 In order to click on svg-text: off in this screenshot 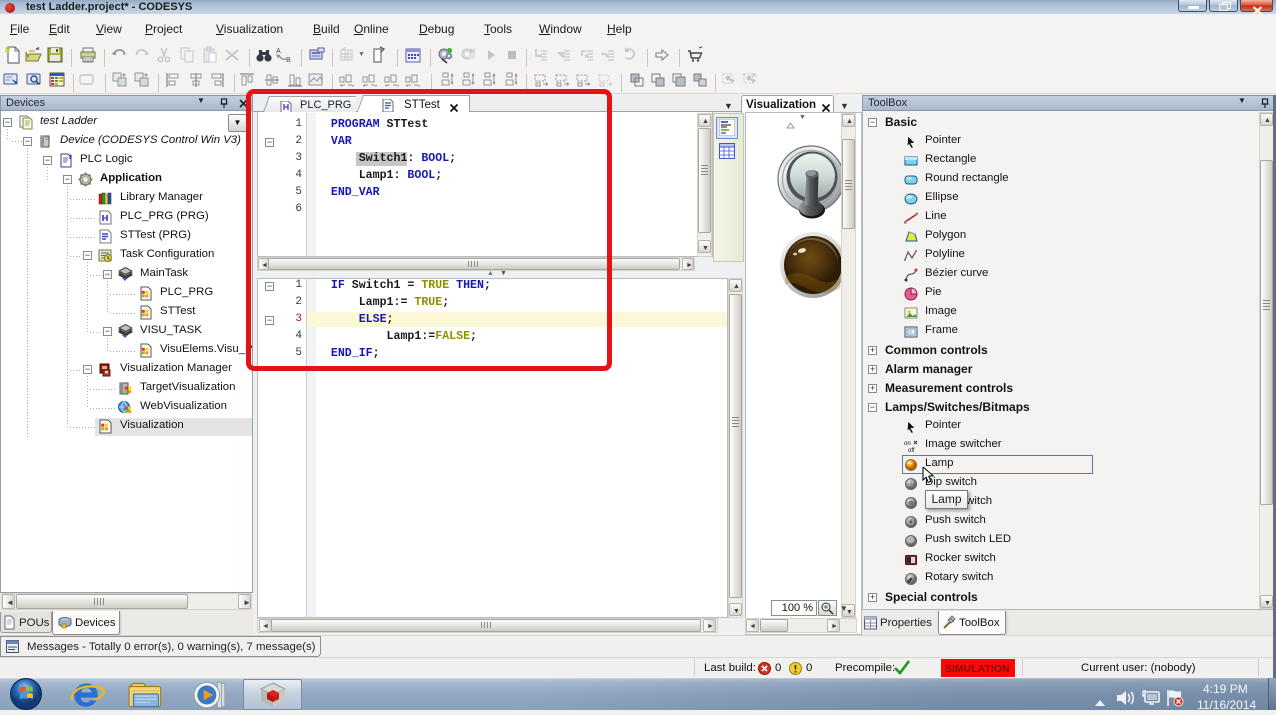, I will do `click(911, 450)`.